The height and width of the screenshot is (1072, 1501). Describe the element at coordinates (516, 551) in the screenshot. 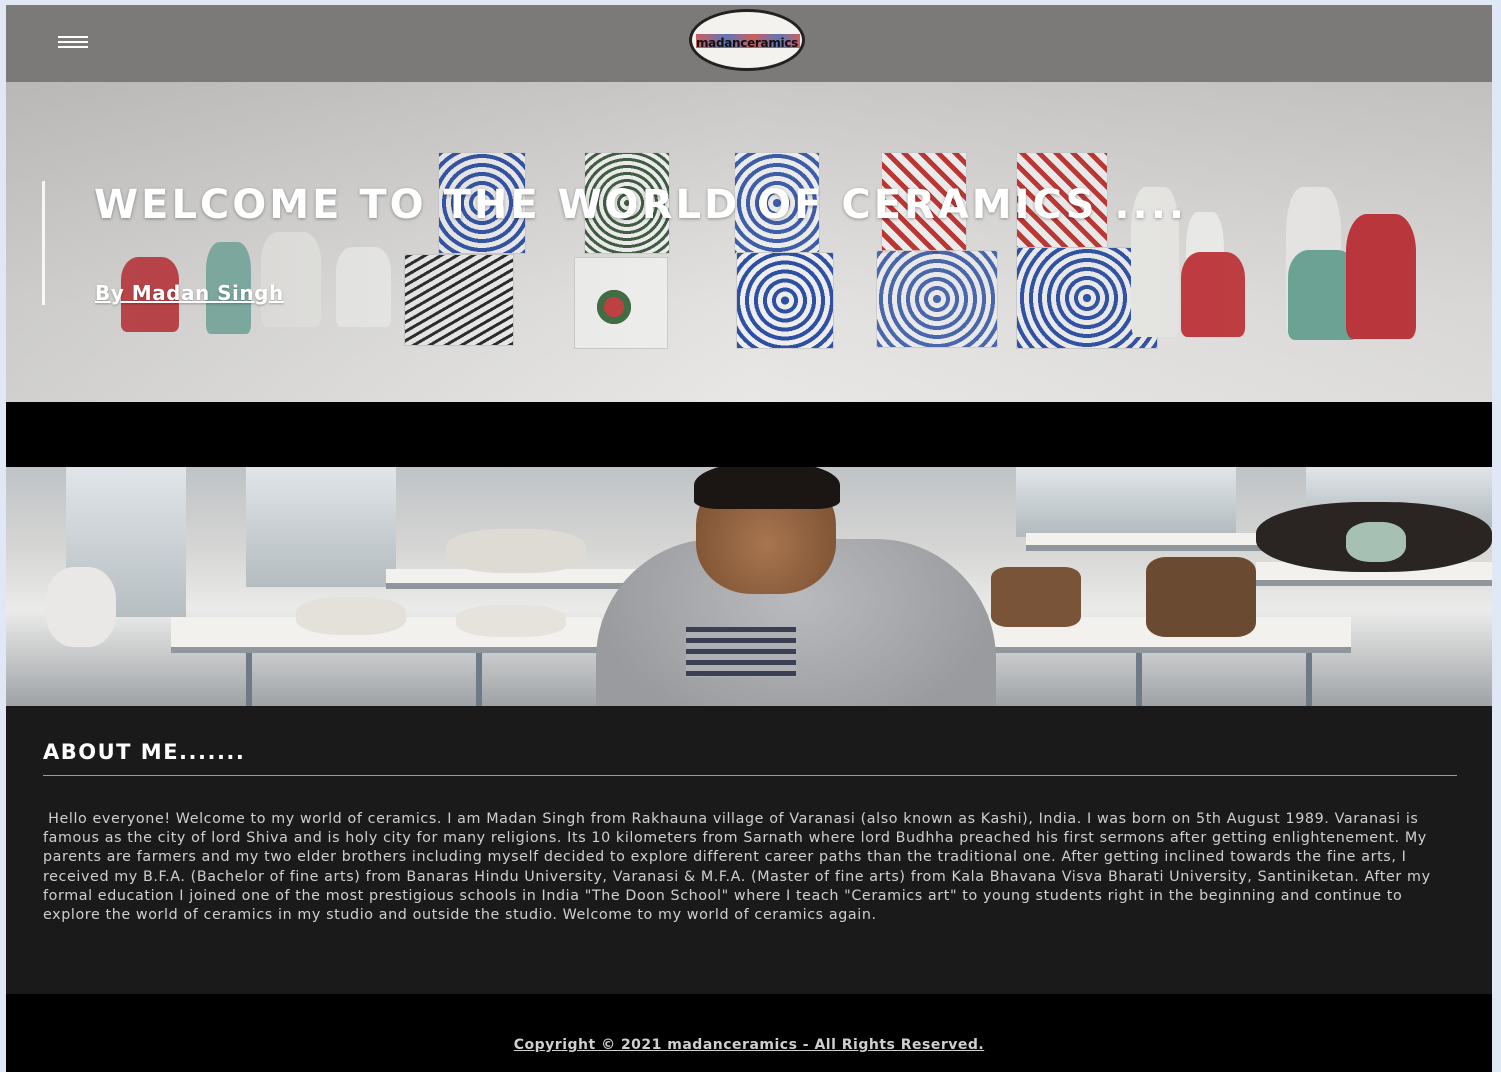

I see `sculpture-white-rolls` at that location.